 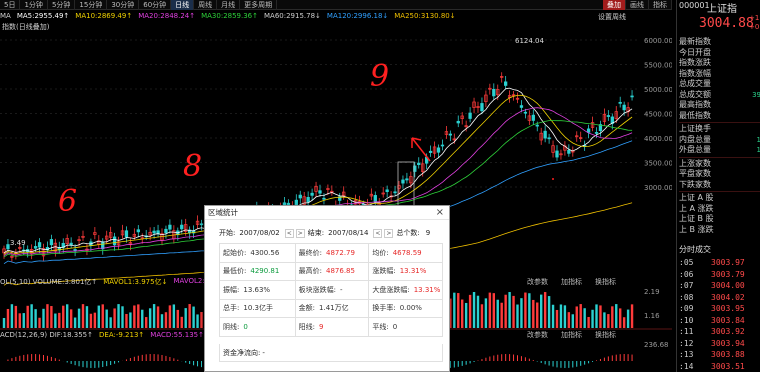 What do you see at coordinates (428, 233) in the screenshot?
I see `count-value: 9` at bounding box center [428, 233].